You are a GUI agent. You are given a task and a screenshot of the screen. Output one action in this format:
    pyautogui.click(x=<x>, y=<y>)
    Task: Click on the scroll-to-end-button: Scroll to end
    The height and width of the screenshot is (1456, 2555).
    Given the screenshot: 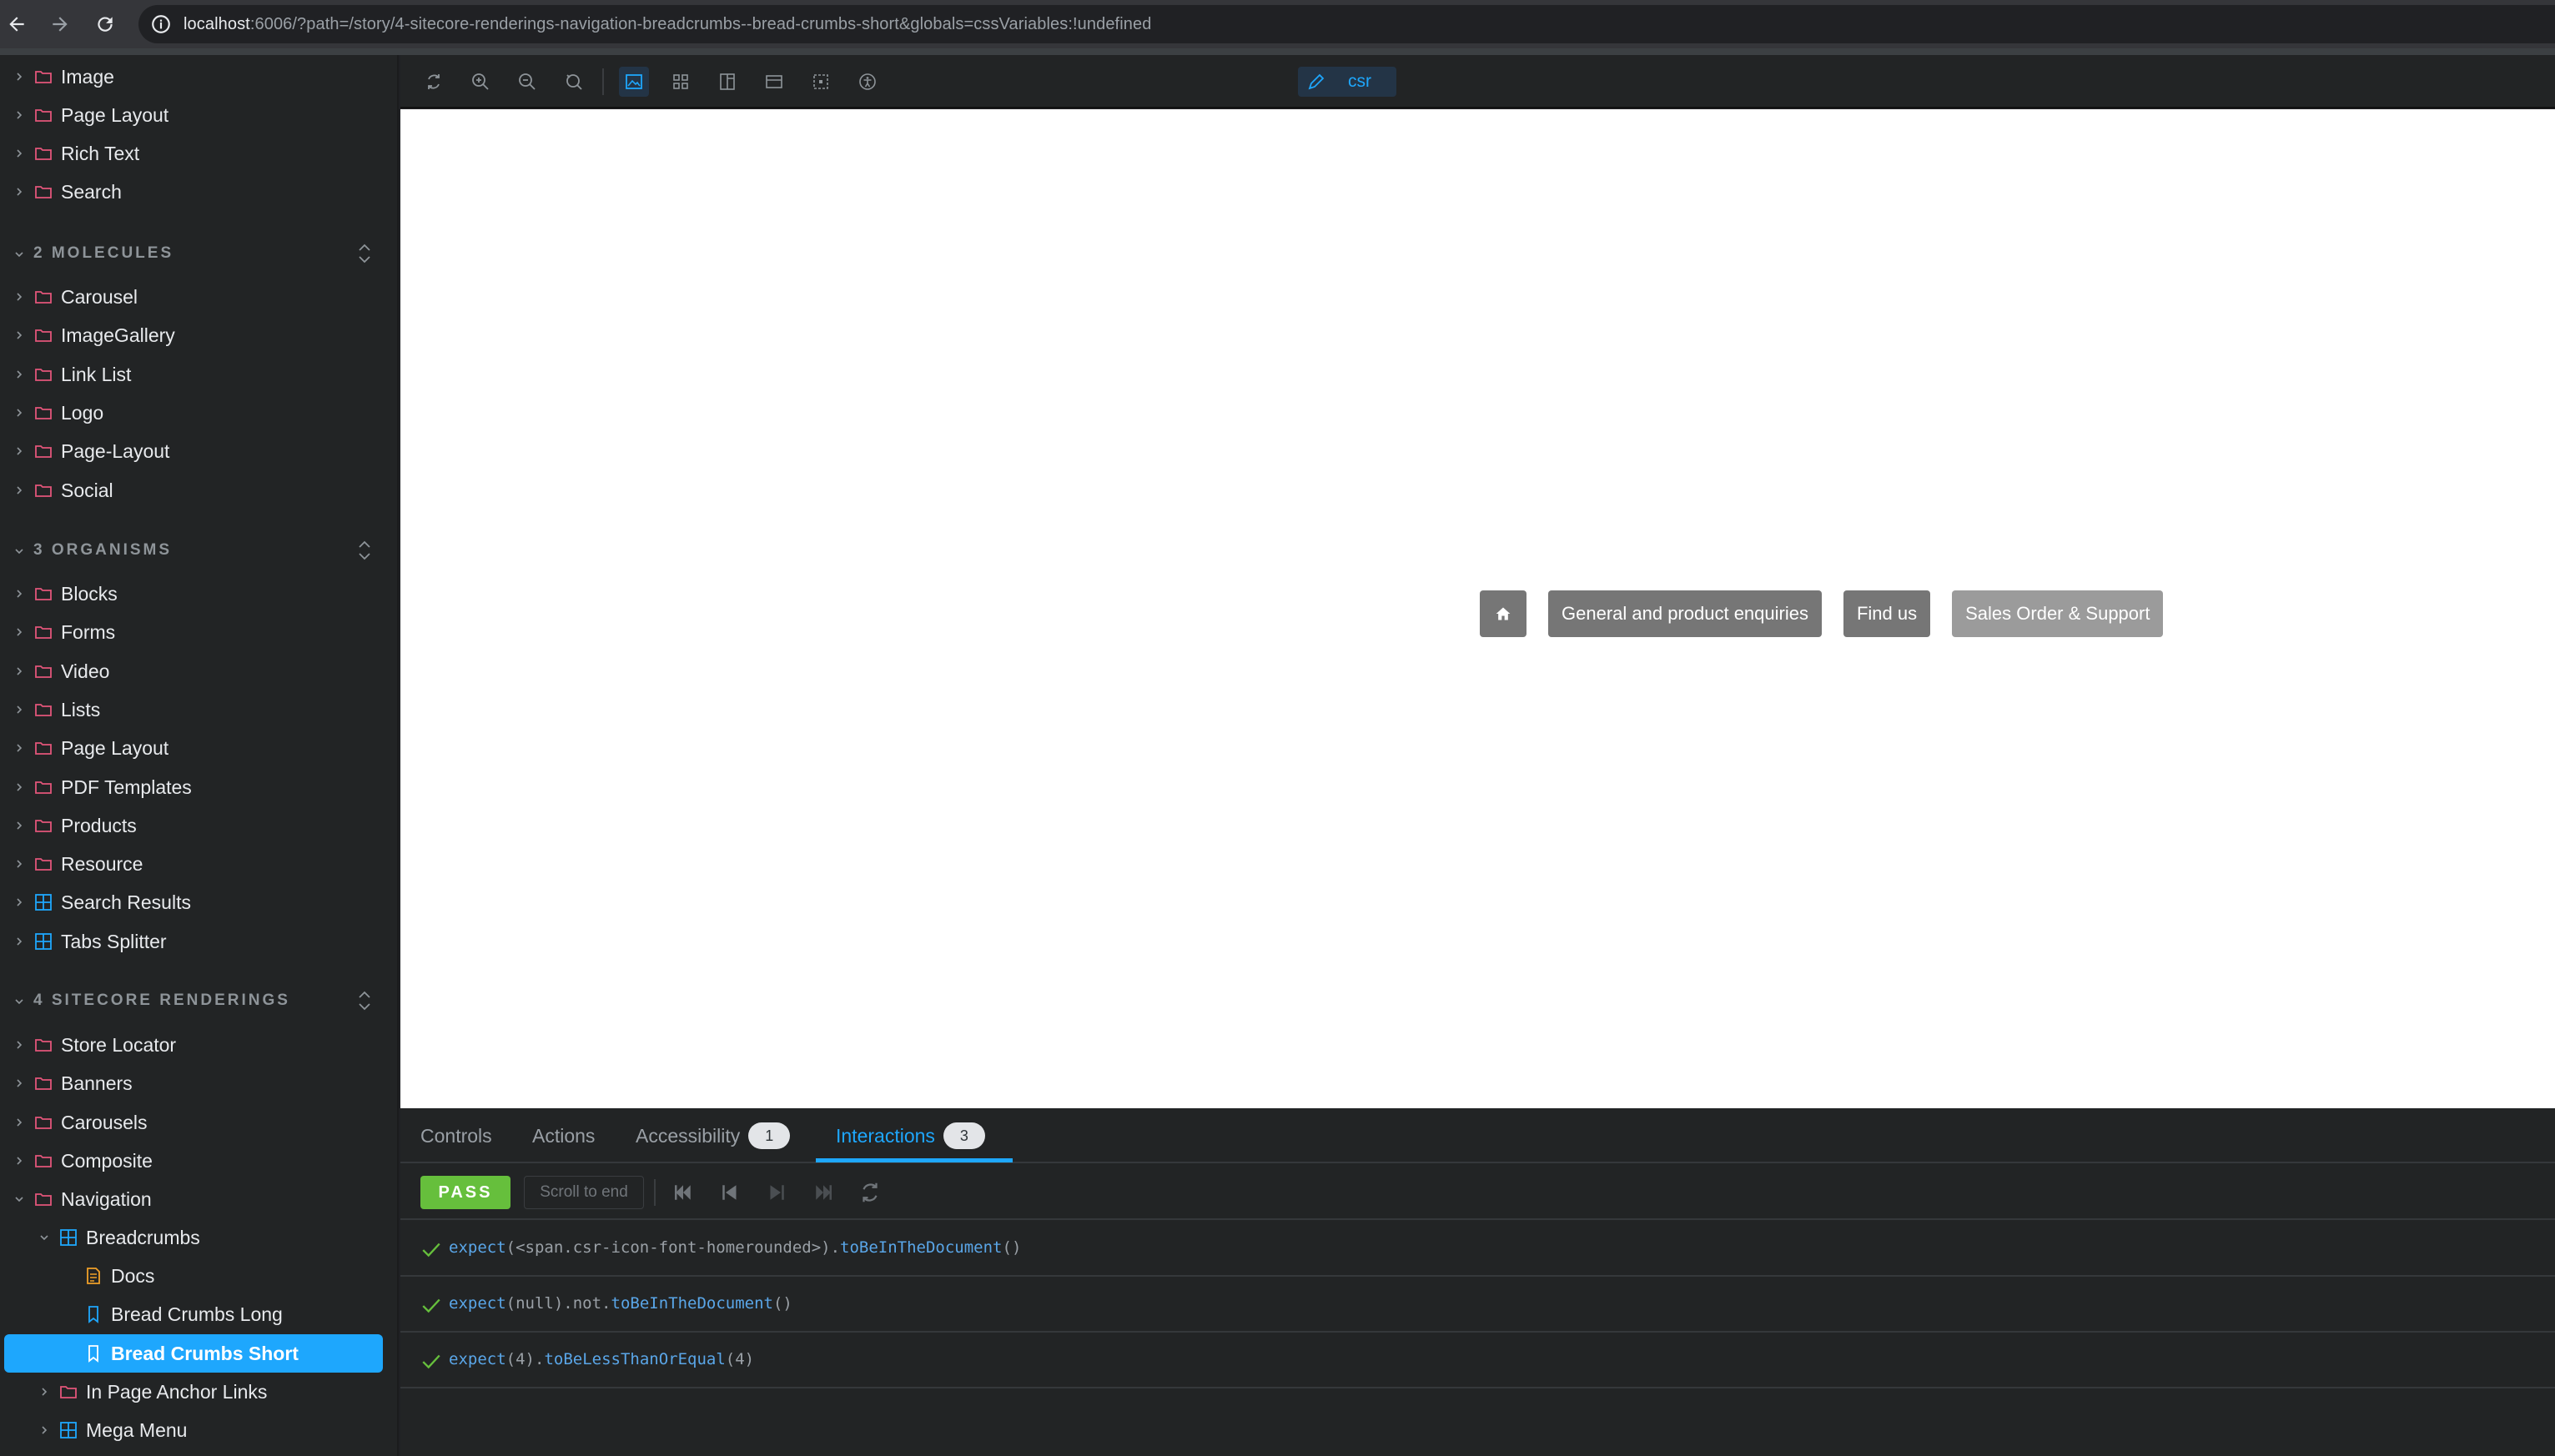 What is the action you would take?
    pyautogui.click(x=584, y=1192)
    